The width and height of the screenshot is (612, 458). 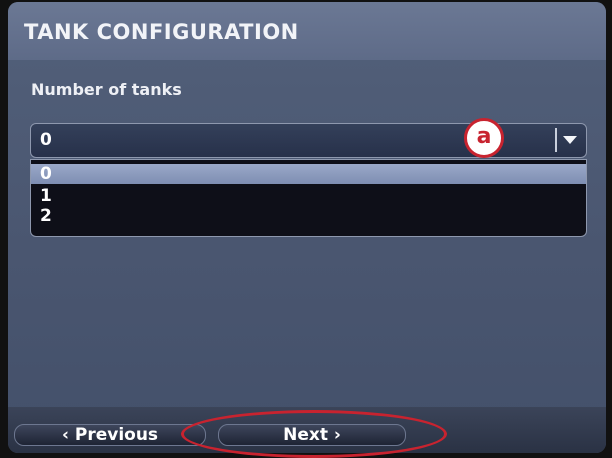 What do you see at coordinates (46, 216) in the screenshot?
I see `option-label: 2` at bounding box center [46, 216].